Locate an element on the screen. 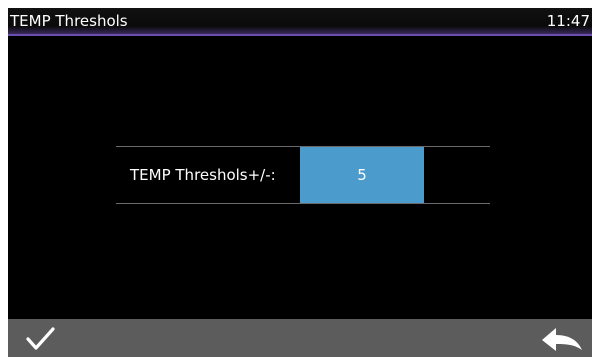 This screenshot has width=592, height=357. return-arrow-icon is located at coordinates (562, 339).